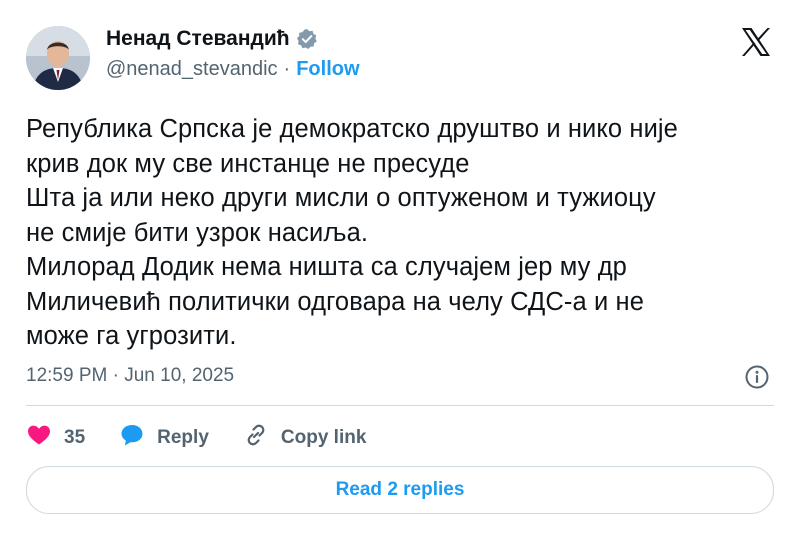  I want to click on link-icon, so click(256, 438).